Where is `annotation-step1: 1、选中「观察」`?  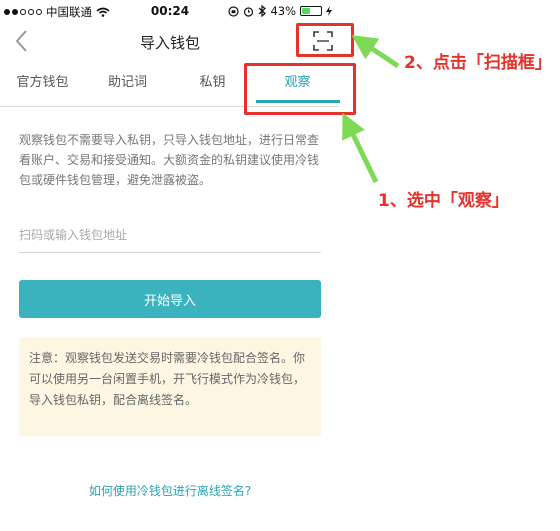 annotation-step1: 1、选中「观察」 is located at coordinates (443, 201).